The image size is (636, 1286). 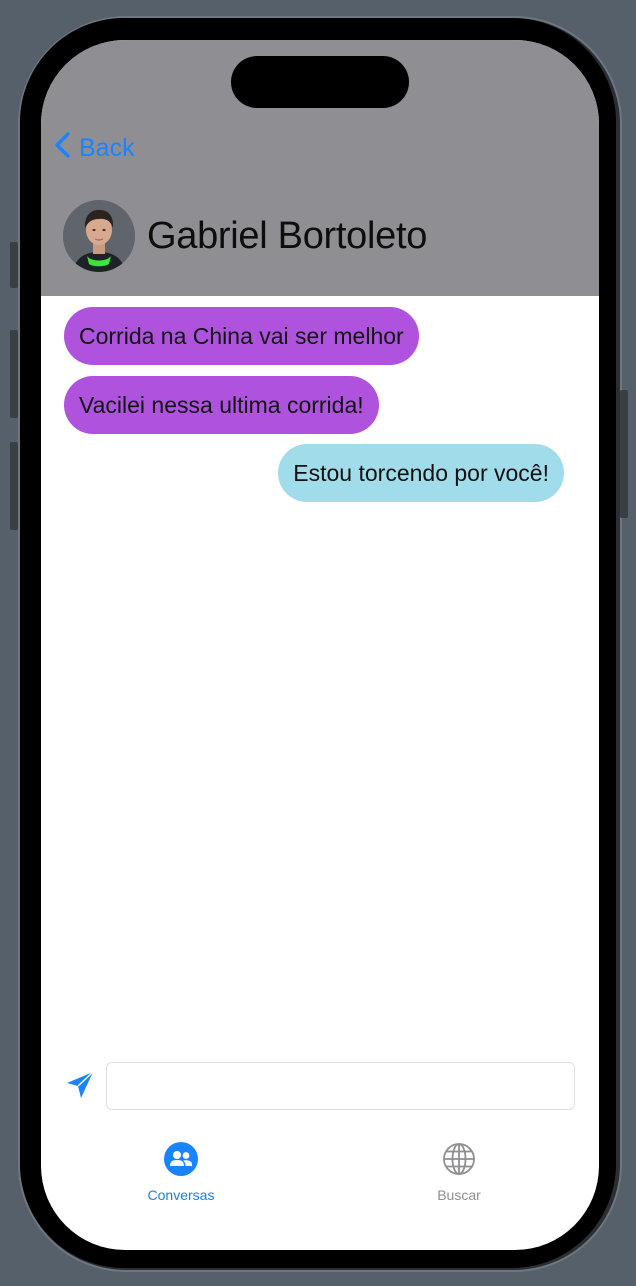 What do you see at coordinates (320, 82) in the screenshot?
I see `dynamic-island` at bounding box center [320, 82].